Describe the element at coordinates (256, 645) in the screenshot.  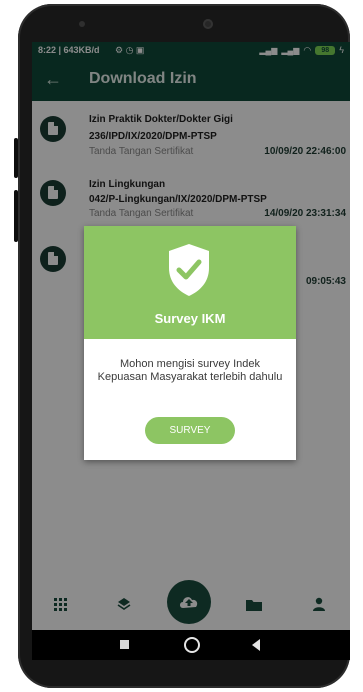
I see `back-icon` at that location.